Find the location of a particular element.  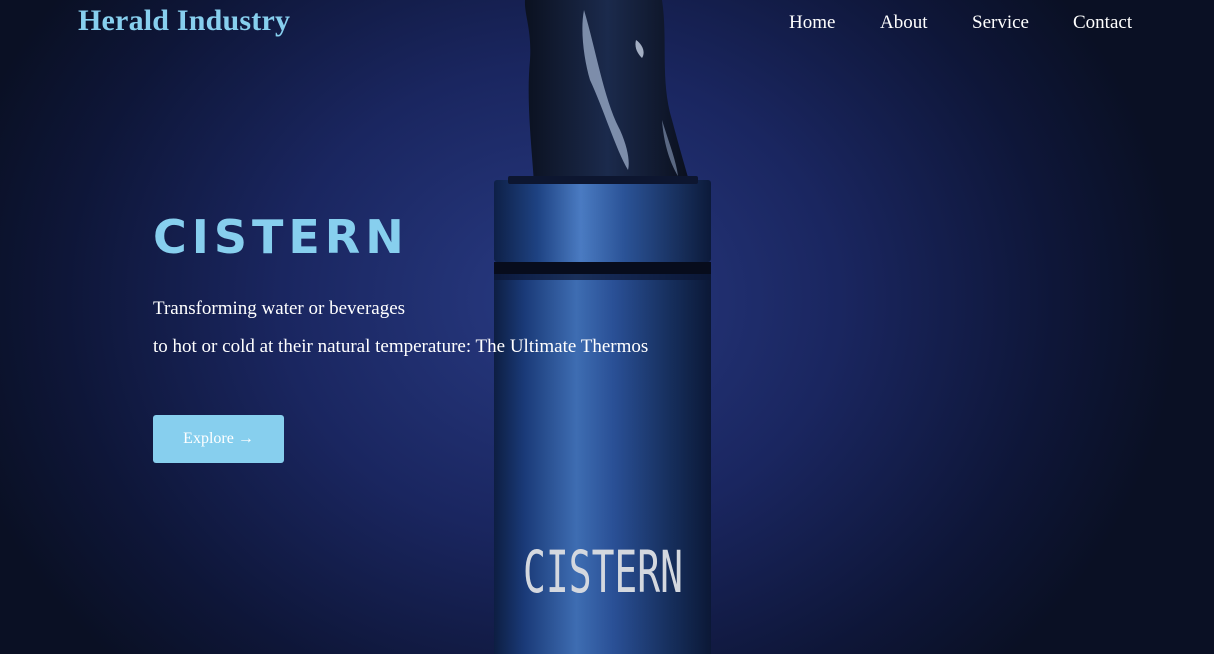

hero-title: CISTERN is located at coordinates (281, 237).